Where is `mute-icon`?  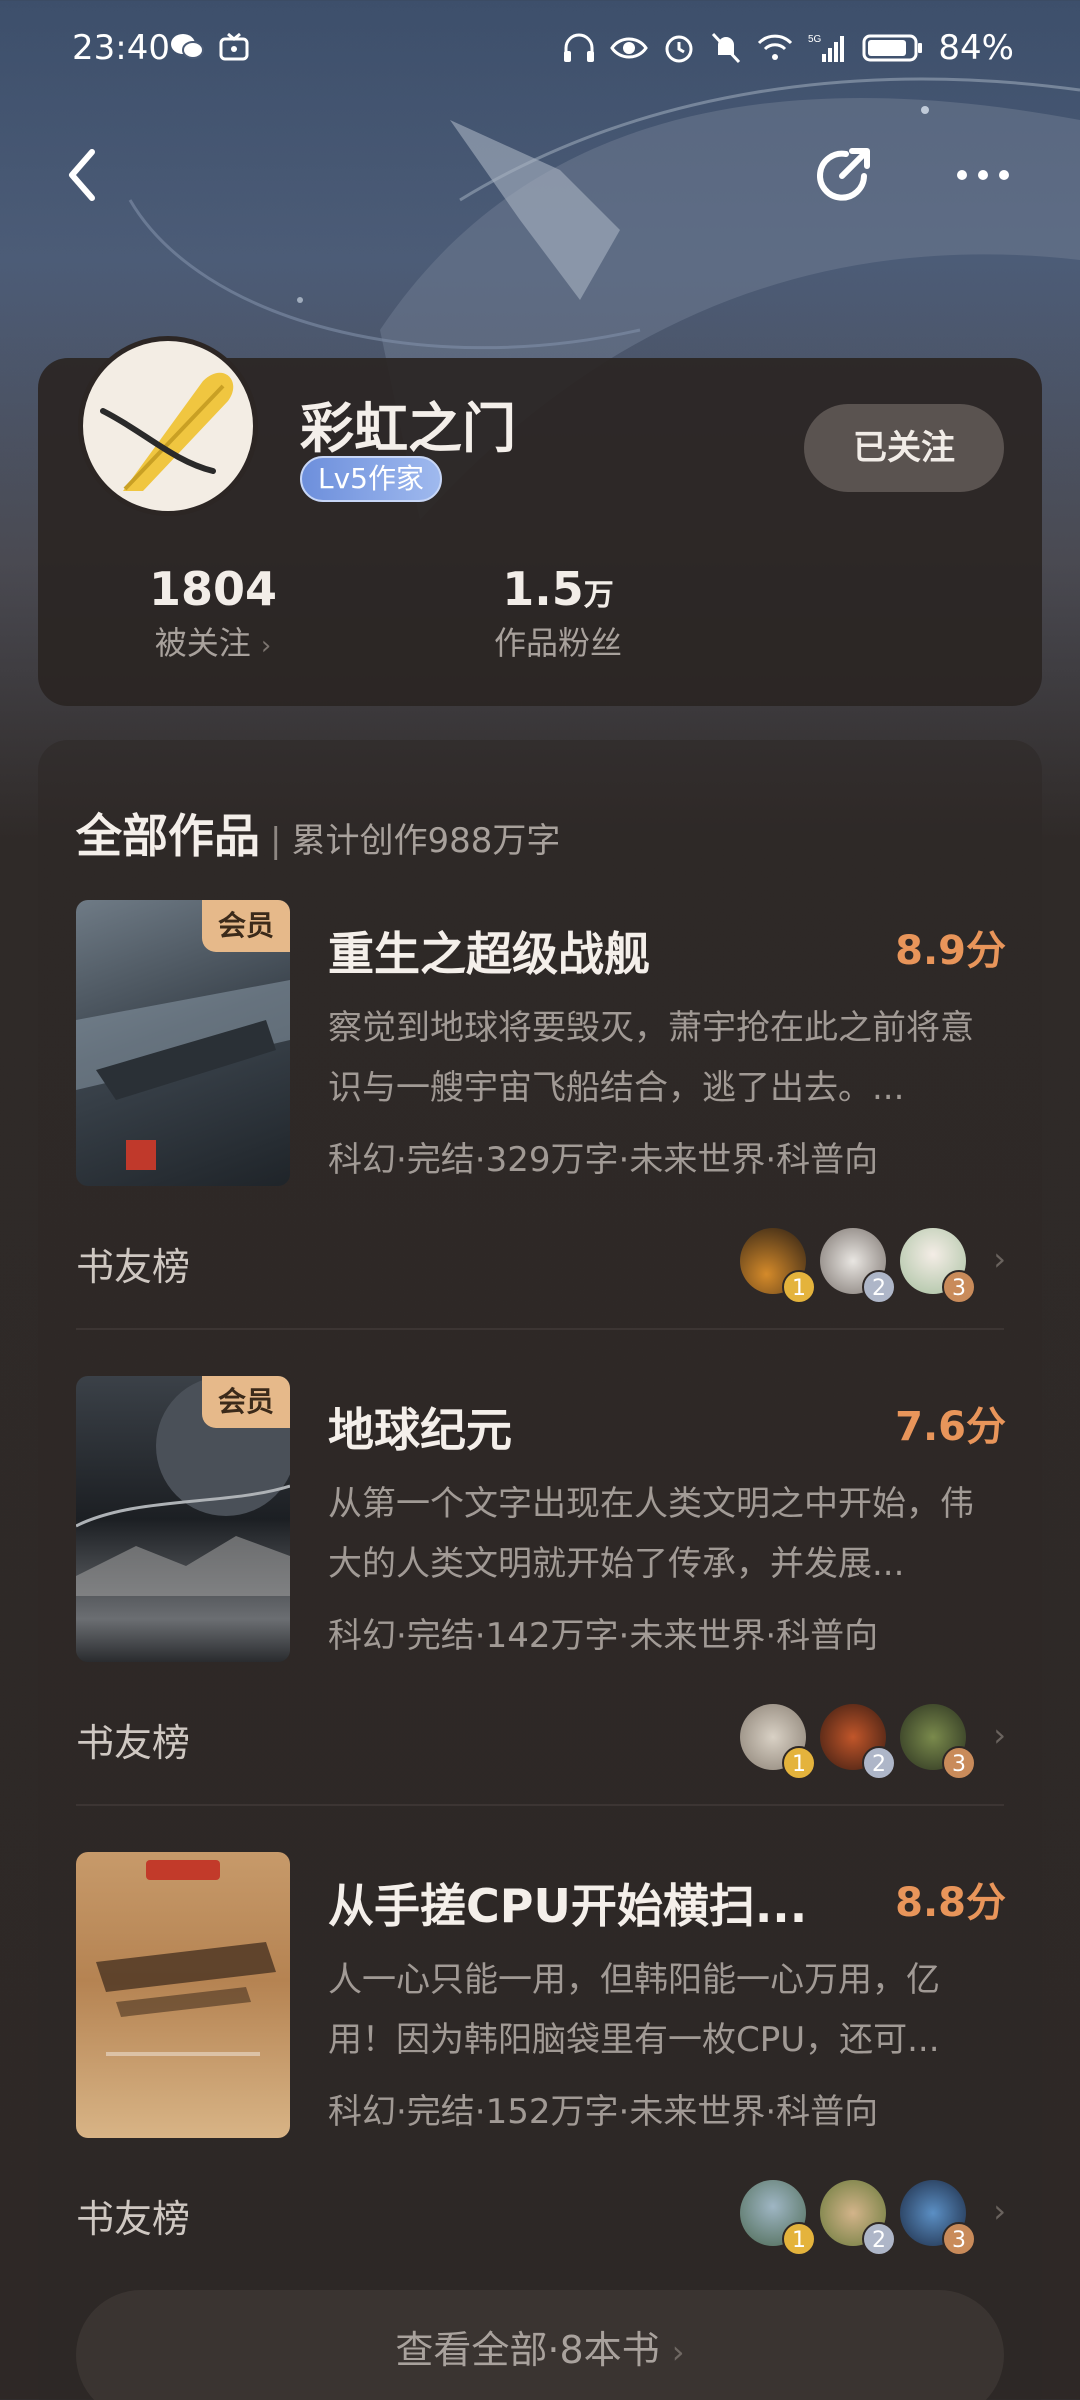 mute-icon is located at coordinates (726, 48).